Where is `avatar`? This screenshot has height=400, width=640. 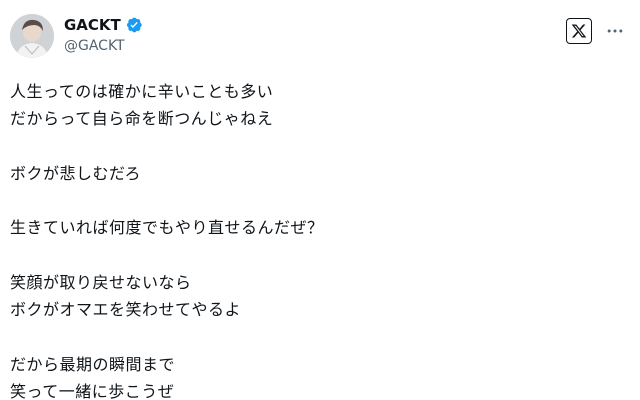
avatar is located at coordinates (32, 36).